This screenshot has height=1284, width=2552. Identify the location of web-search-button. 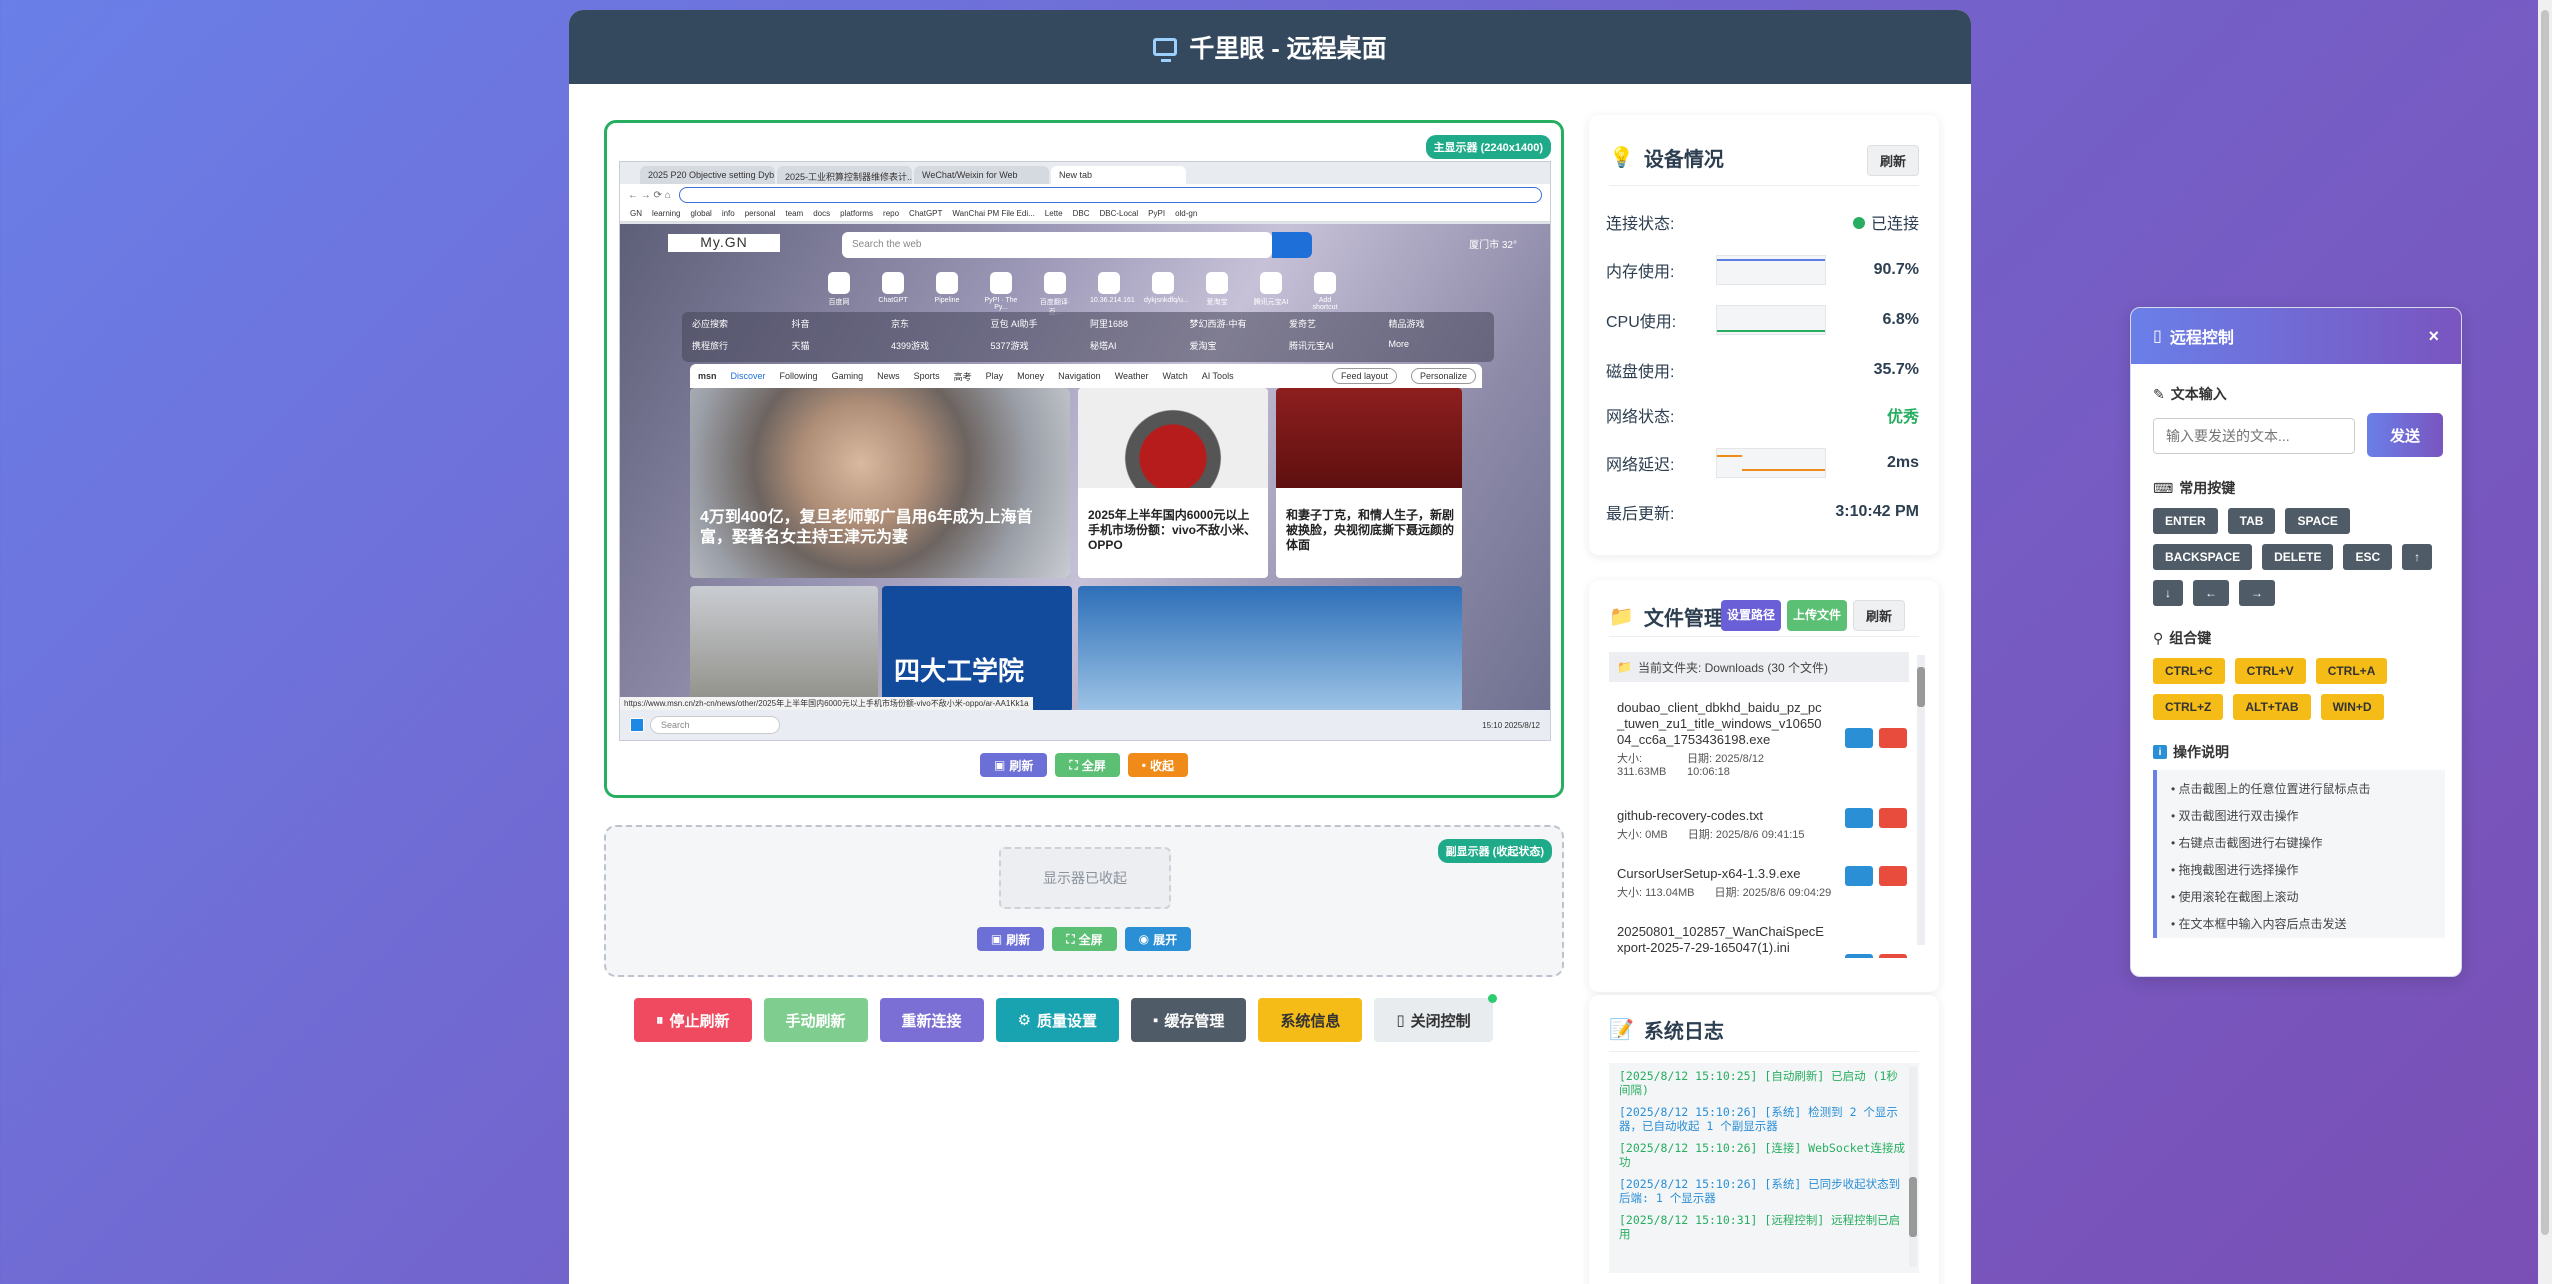
(1292, 245).